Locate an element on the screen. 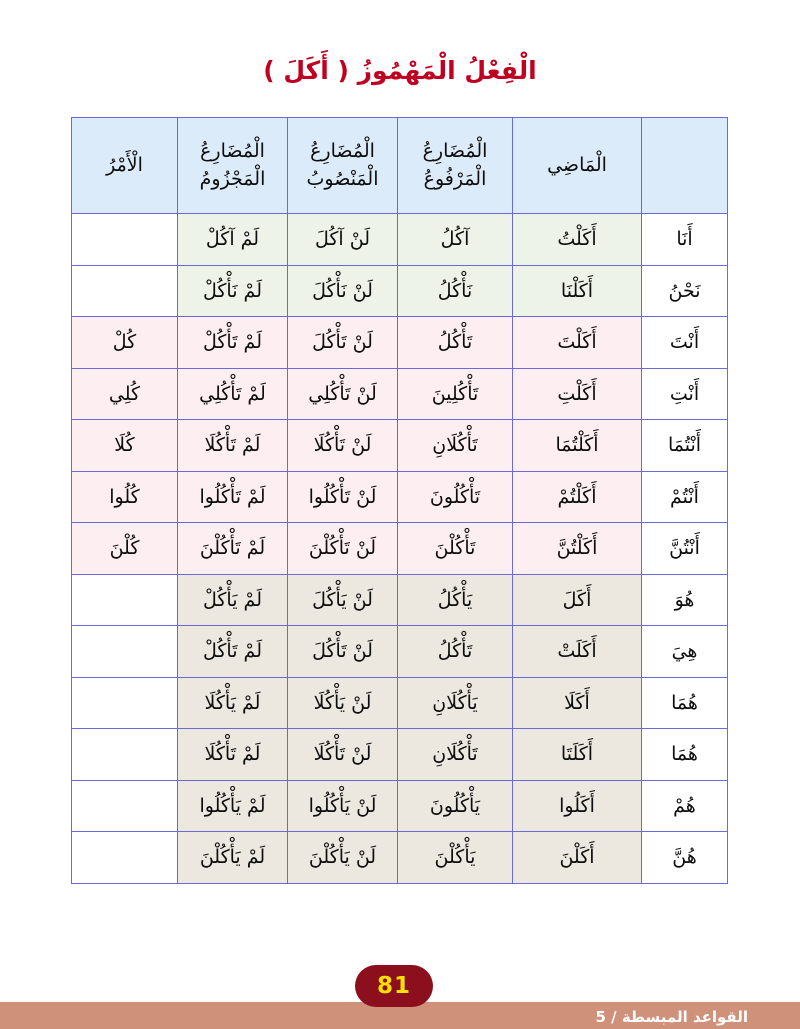 The height and width of the screenshot is (1029, 800). cell-pronoun: هُوَ is located at coordinates (684, 599).